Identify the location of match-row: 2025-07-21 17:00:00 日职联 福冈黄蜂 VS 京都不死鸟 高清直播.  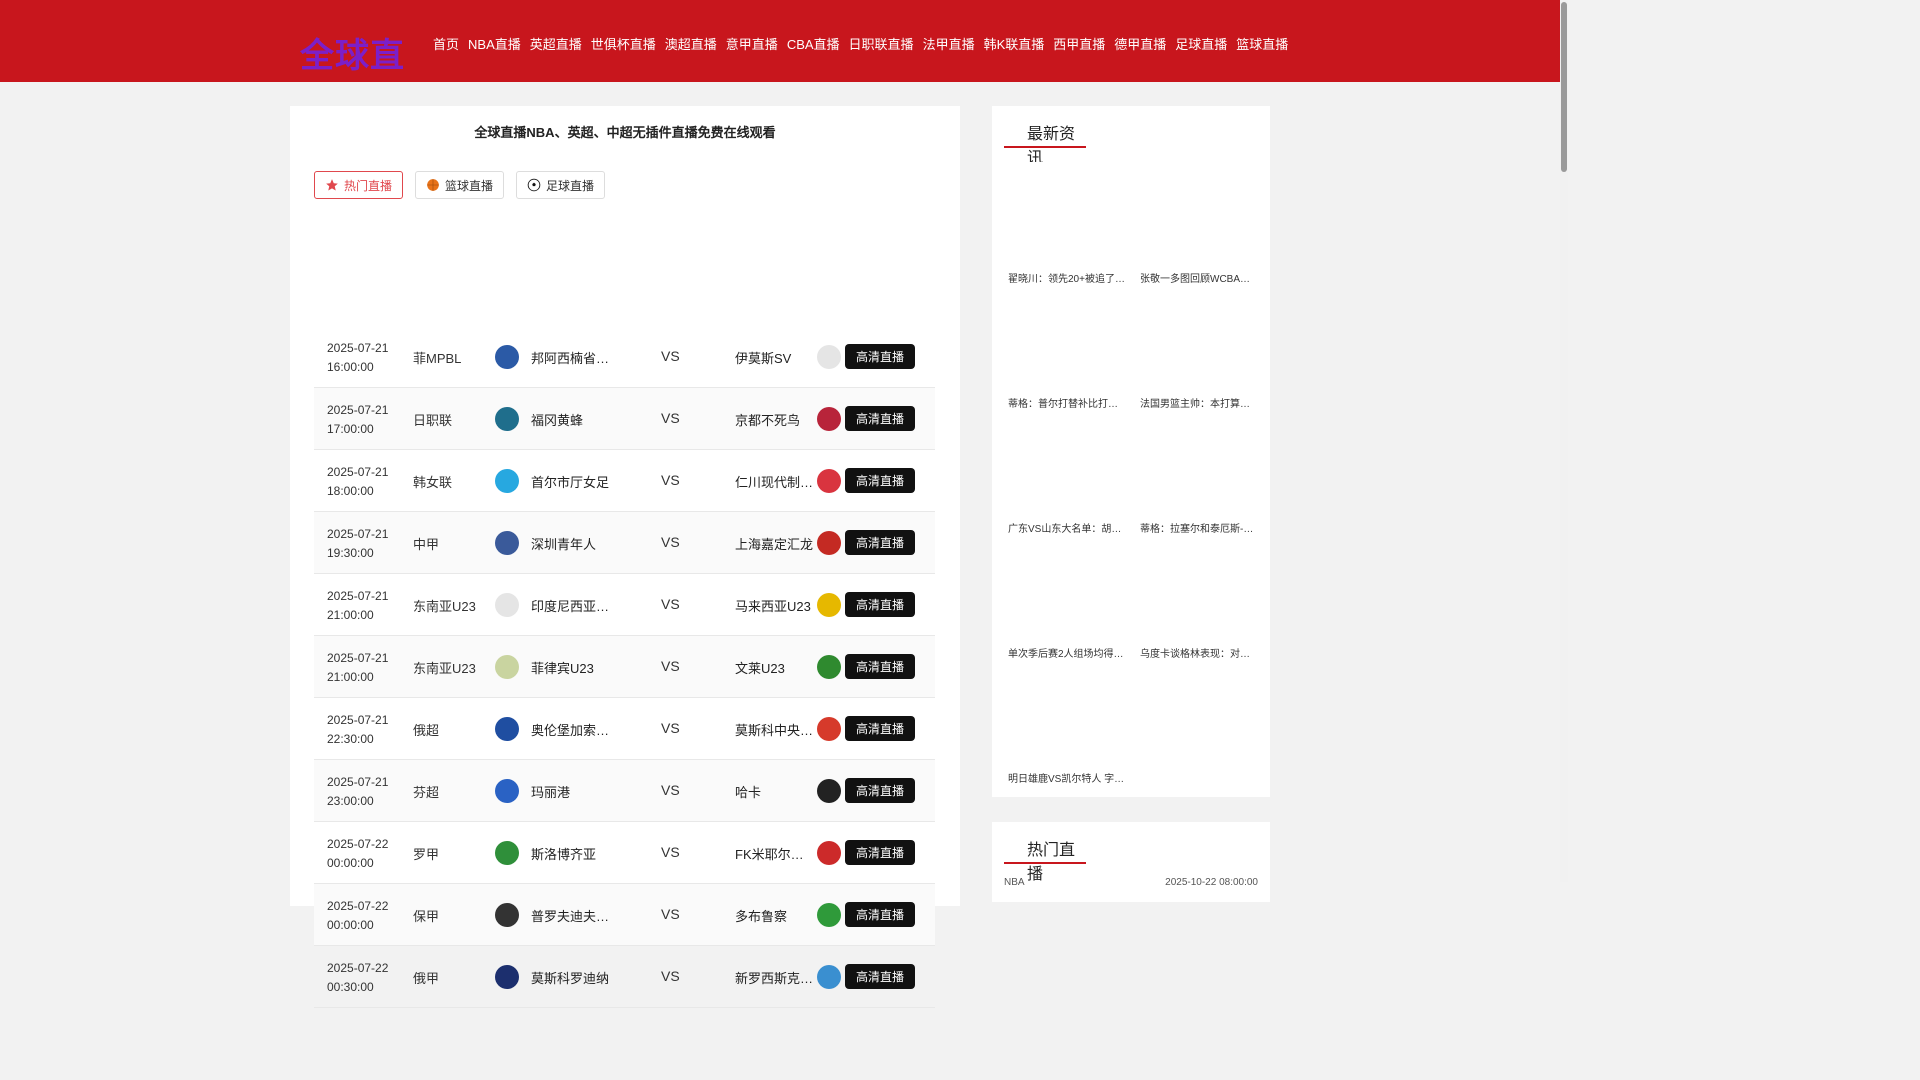
(624, 419).